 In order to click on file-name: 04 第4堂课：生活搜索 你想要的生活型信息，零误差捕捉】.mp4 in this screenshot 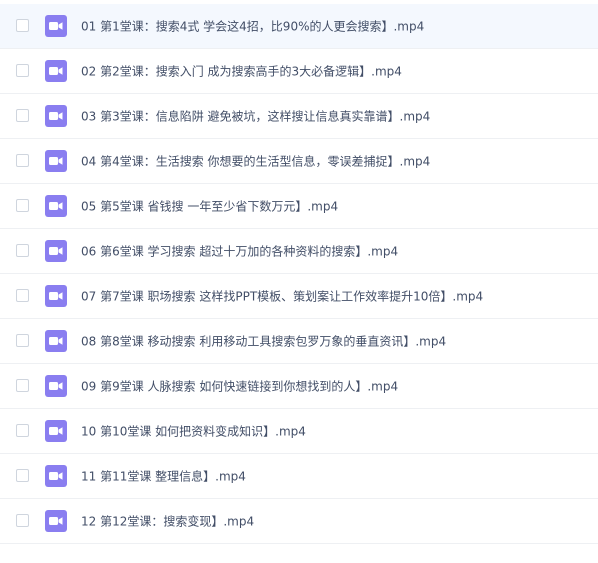, I will do `click(255, 161)`.